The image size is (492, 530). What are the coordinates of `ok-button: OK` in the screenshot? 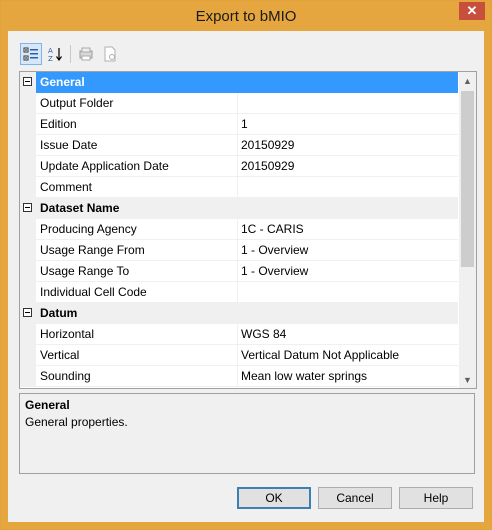 It's located at (274, 498).